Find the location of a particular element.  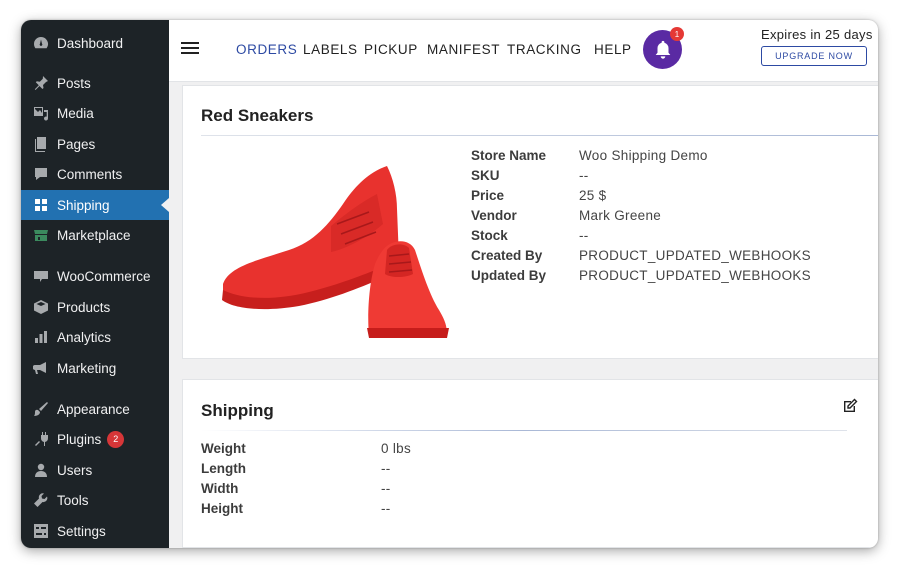

shipping-detail-value: 0 lbs is located at coordinates (396, 448).